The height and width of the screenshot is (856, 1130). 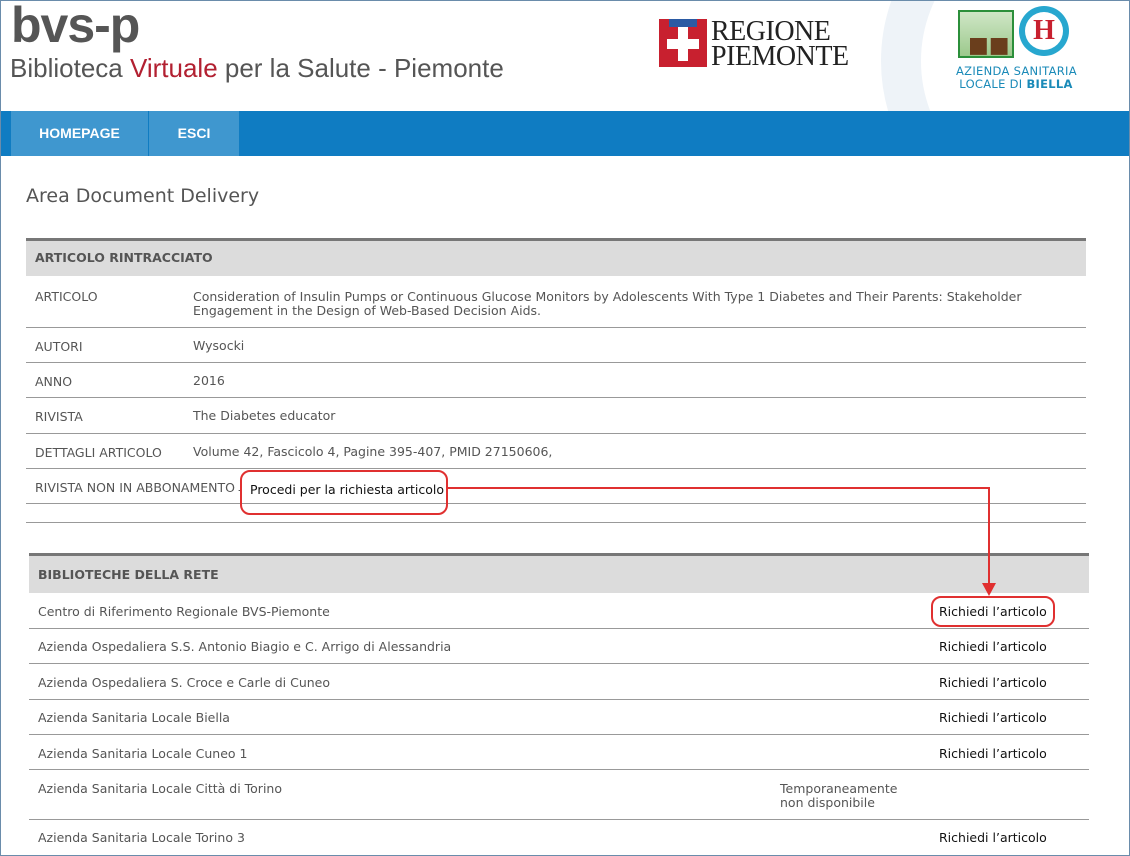 What do you see at coordinates (1016, 71) in the screenshot?
I see `asl-label-line1: AZIENDA SANITARIA` at bounding box center [1016, 71].